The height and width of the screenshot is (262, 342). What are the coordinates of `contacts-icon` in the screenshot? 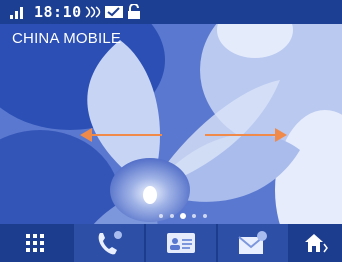 It's located at (181, 243).